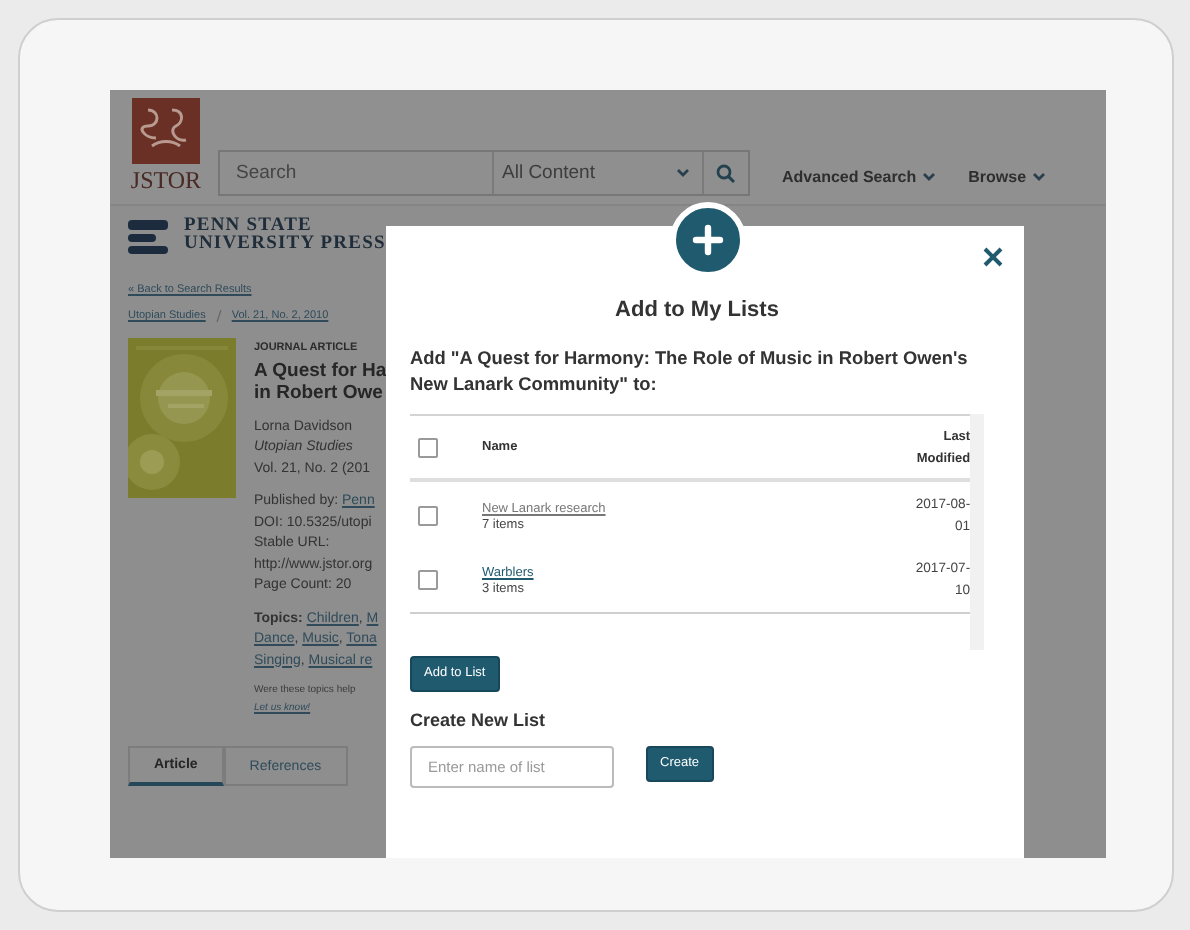  What do you see at coordinates (859, 177) in the screenshot?
I see `nav-link: Advanced Search` at bounding box center [859, 177].